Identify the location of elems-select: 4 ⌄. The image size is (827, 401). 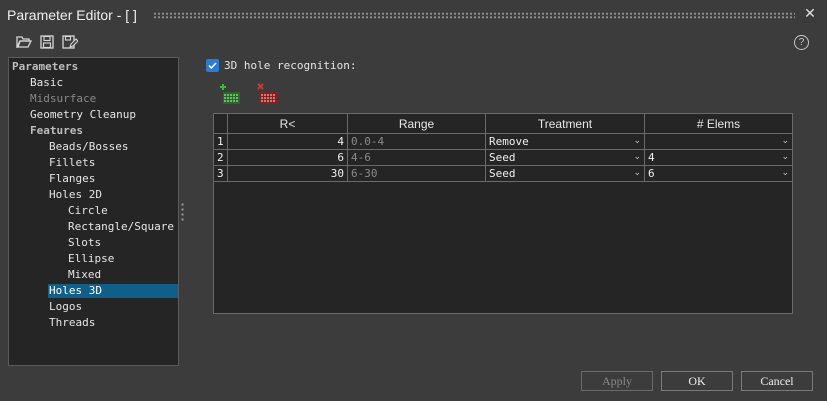
(718, 158).